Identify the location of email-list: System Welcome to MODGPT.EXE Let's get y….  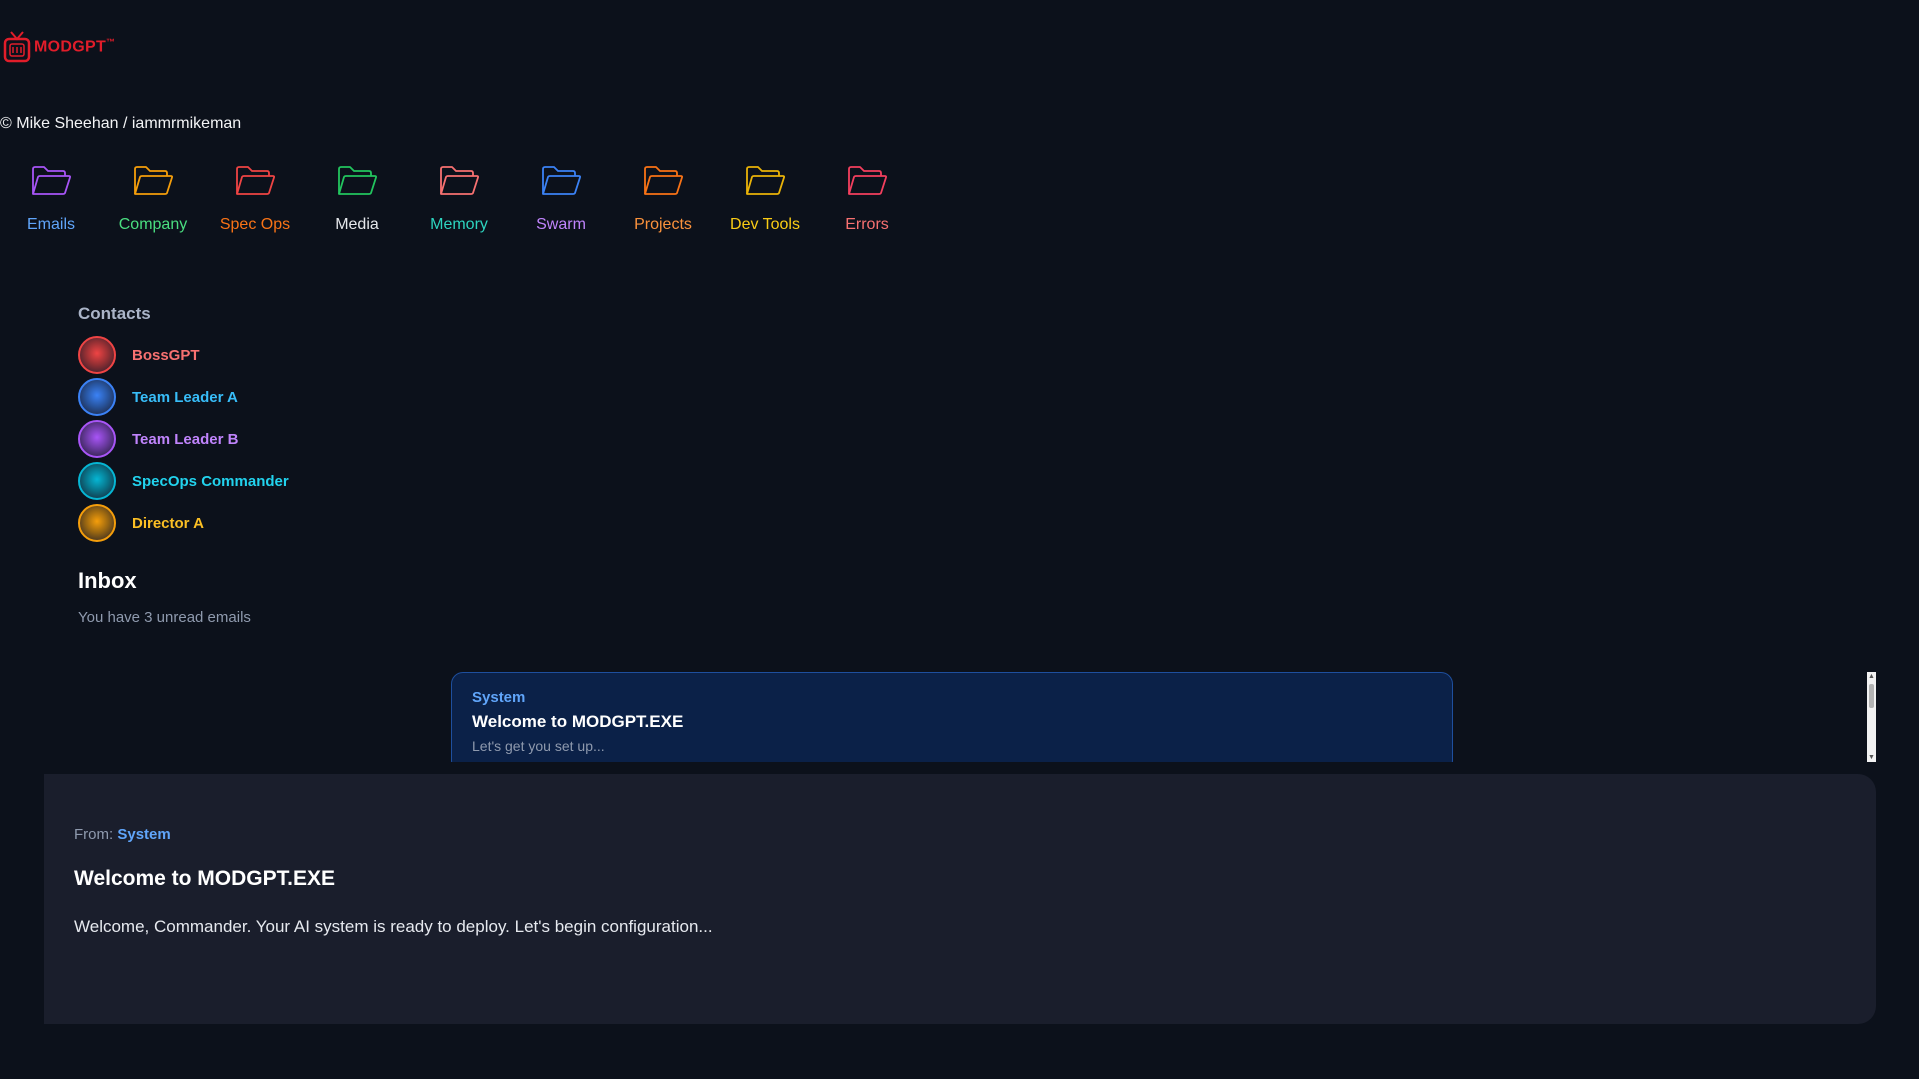
(952, 717).